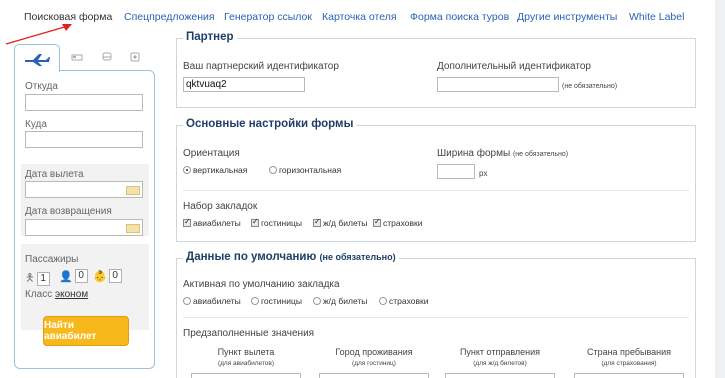 The width and height of the screenshot is (725, 378). Describe the element at coordinates (36, 124) in the screenshot. I see `to-label: Куда` at that location.